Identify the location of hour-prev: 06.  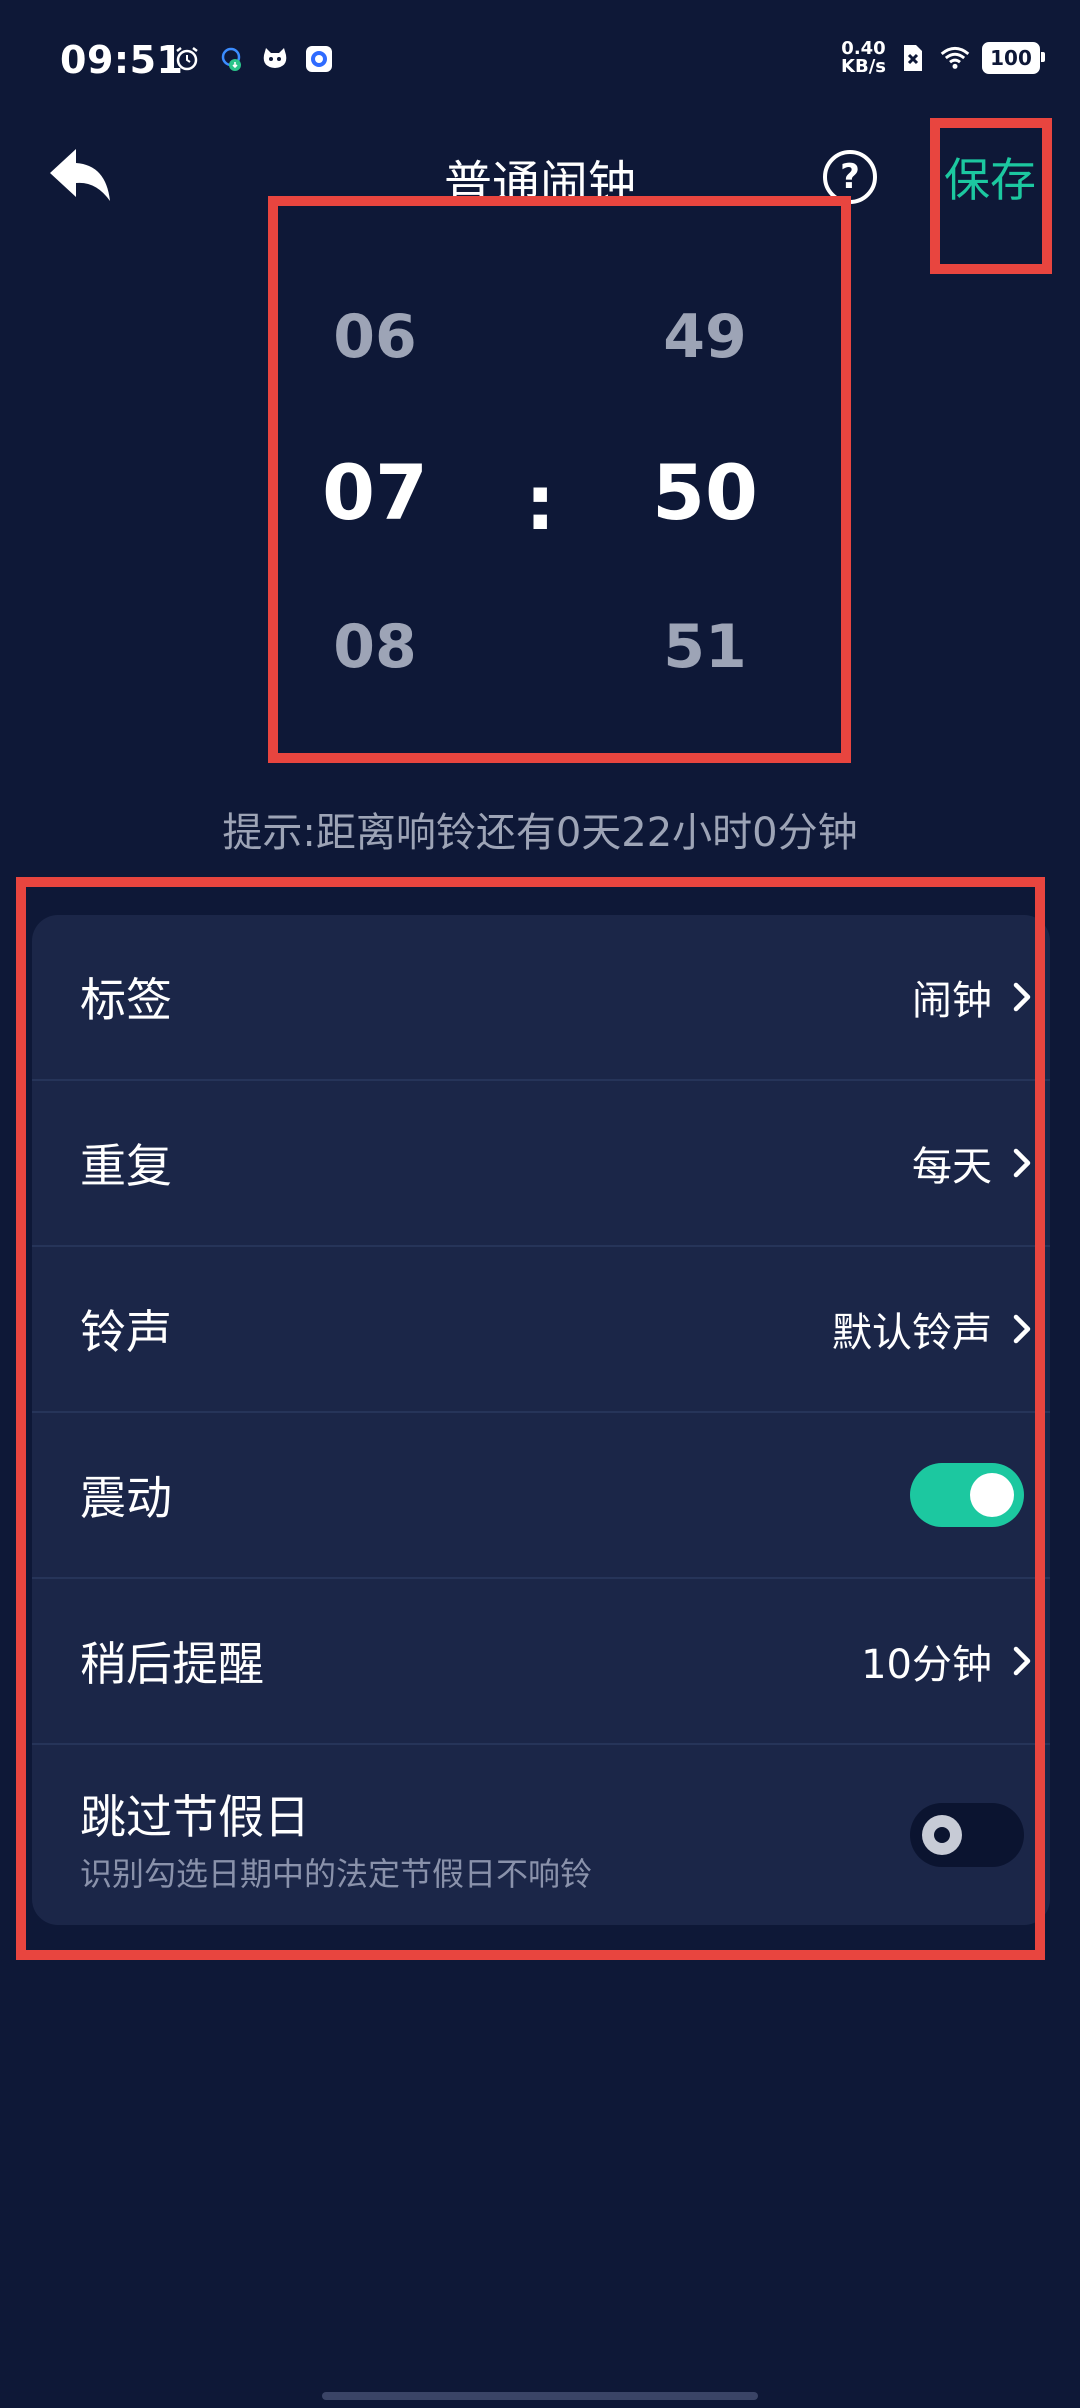
(375, 337).